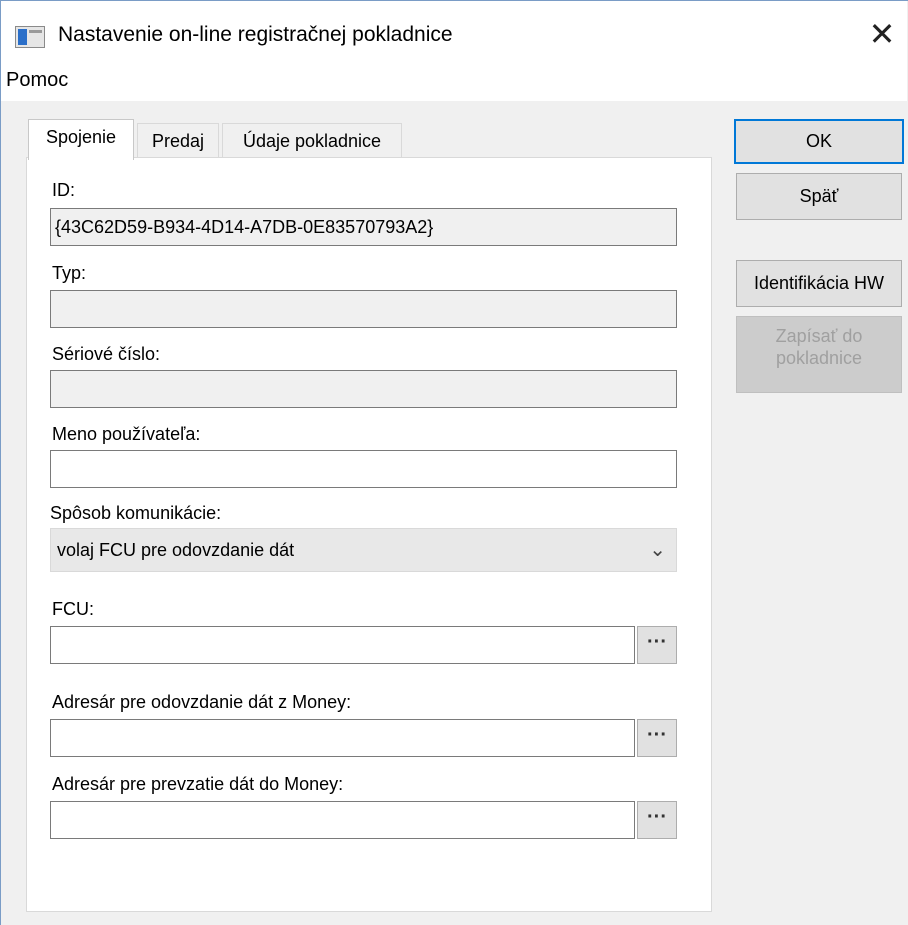  What do you see at coordinates (342, 645) in the screenshot?
I see `fcu-field` at bounding box center [342, 645].